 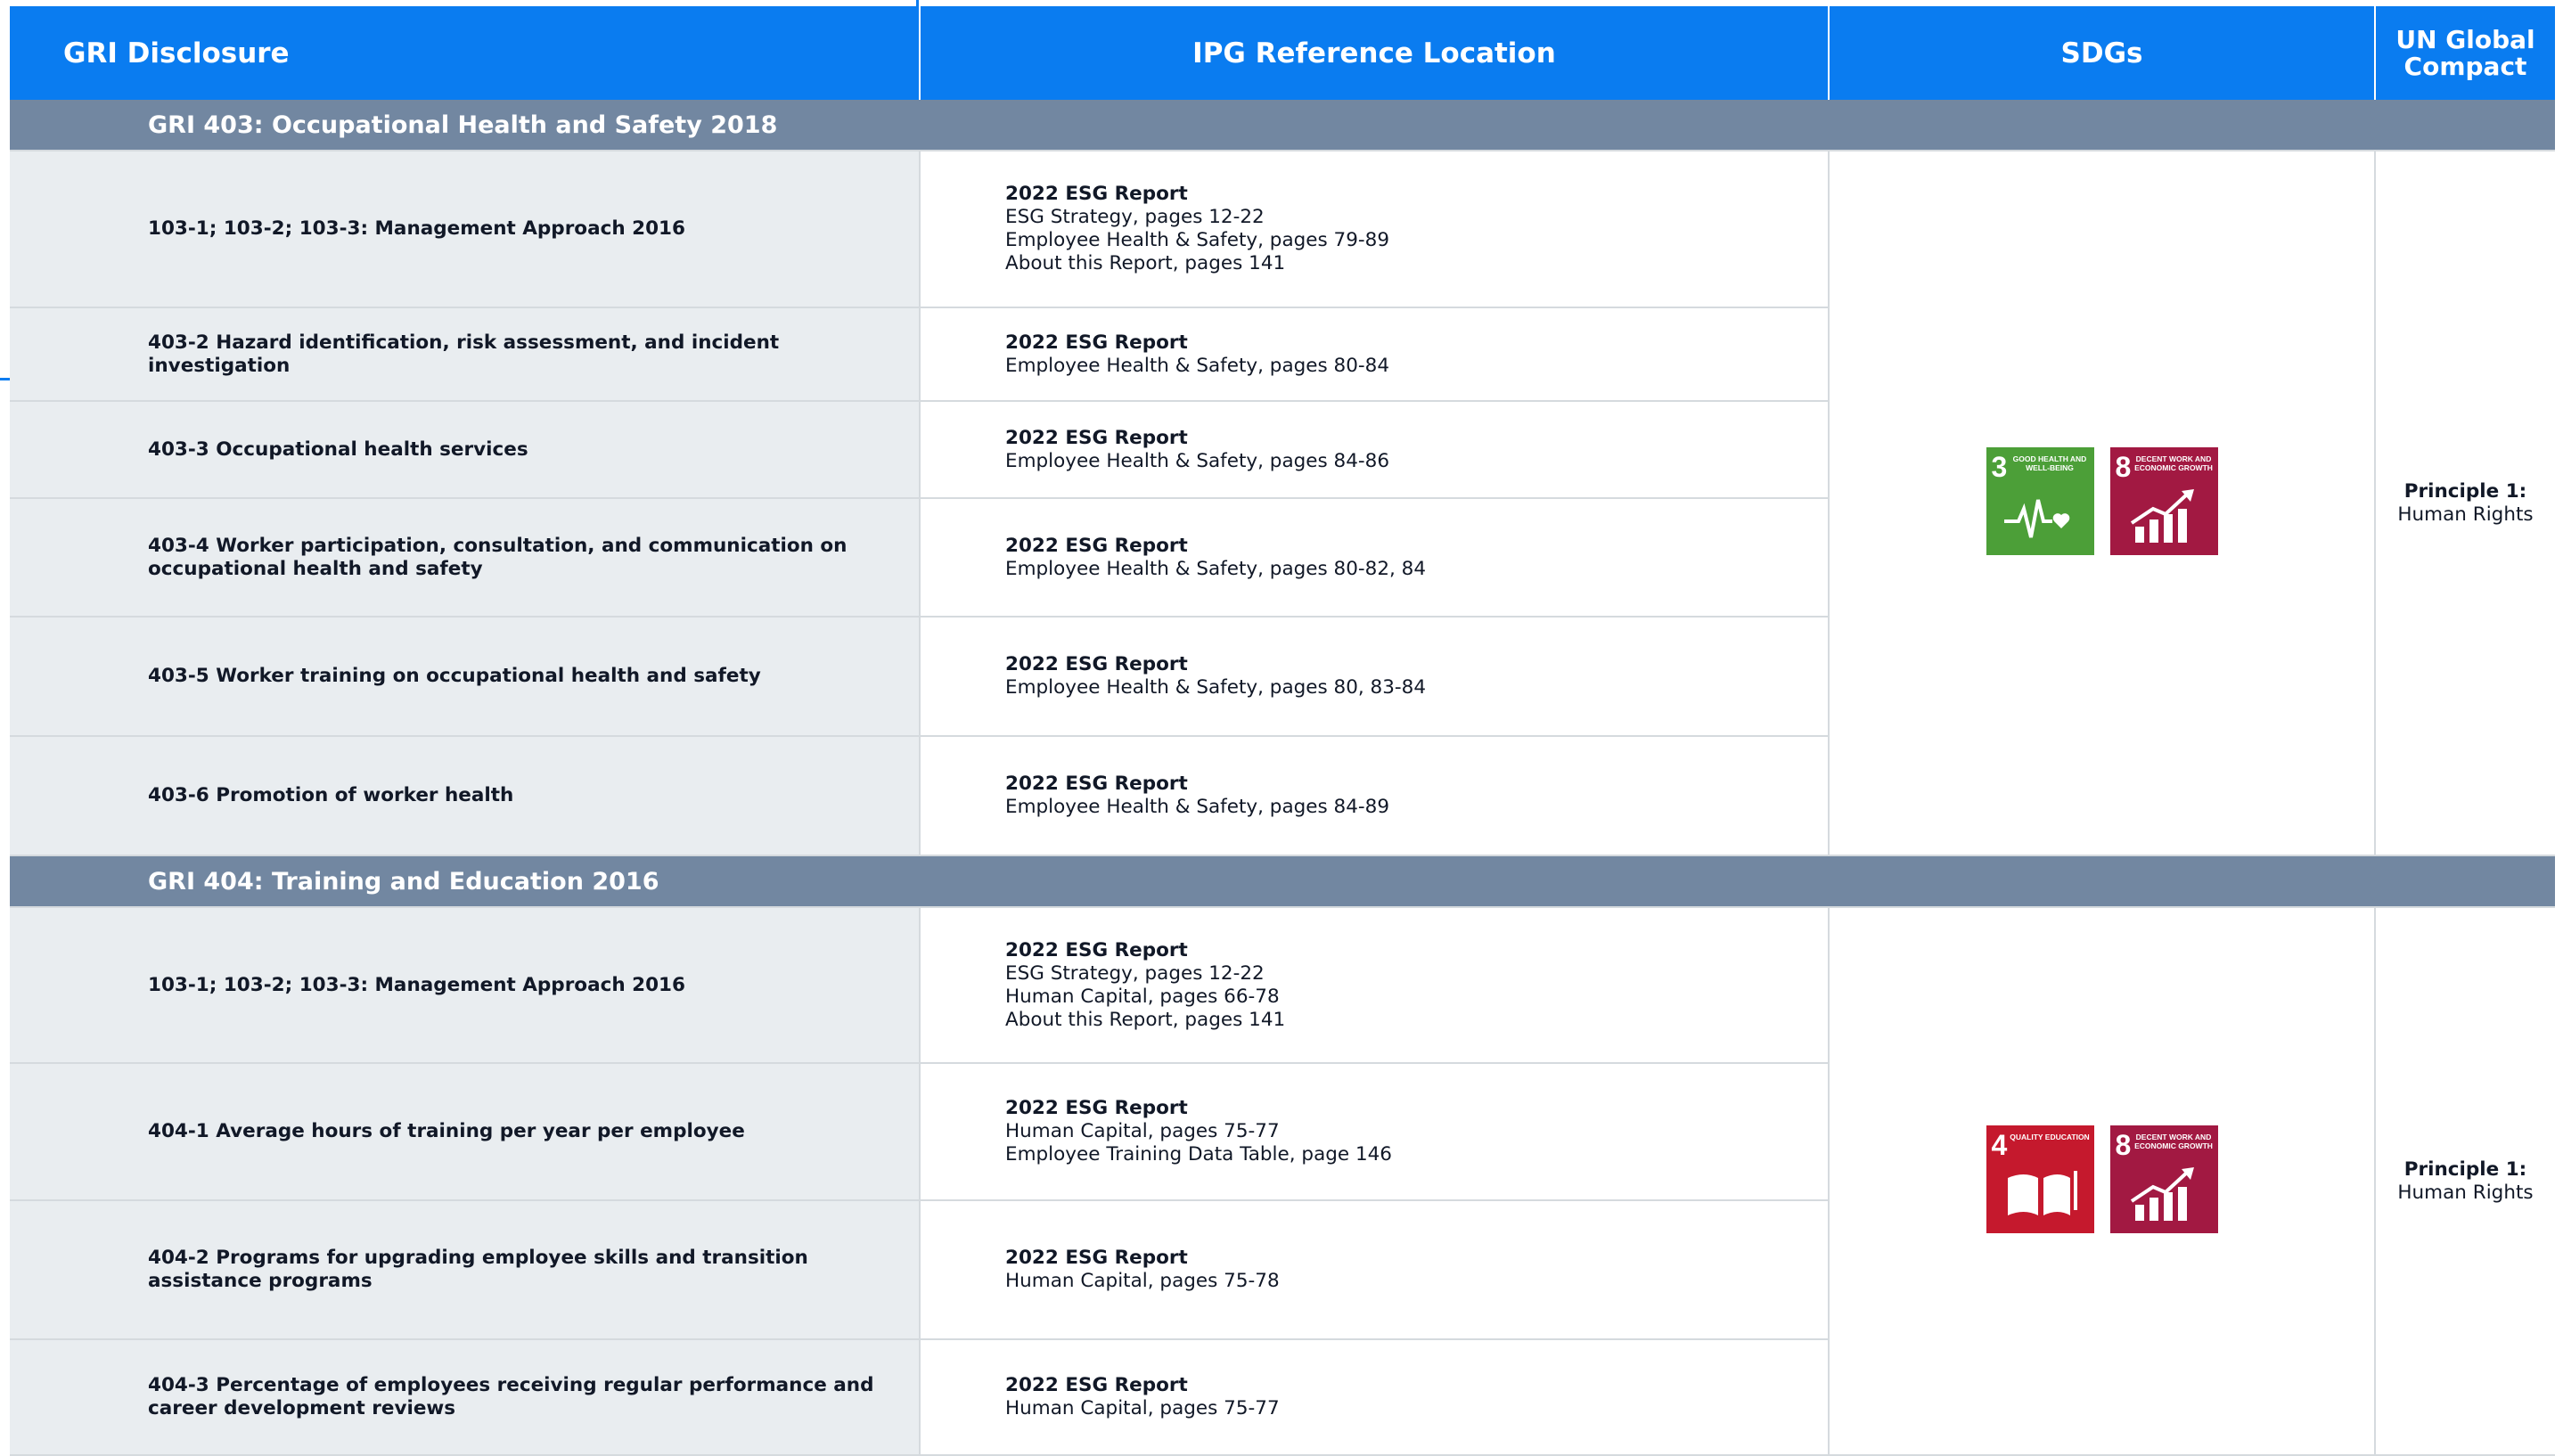 What do you see at coordinates (2036, 519) in the screenshot?
I see `heartbeat-icon` at bounding box center [2036, 519].